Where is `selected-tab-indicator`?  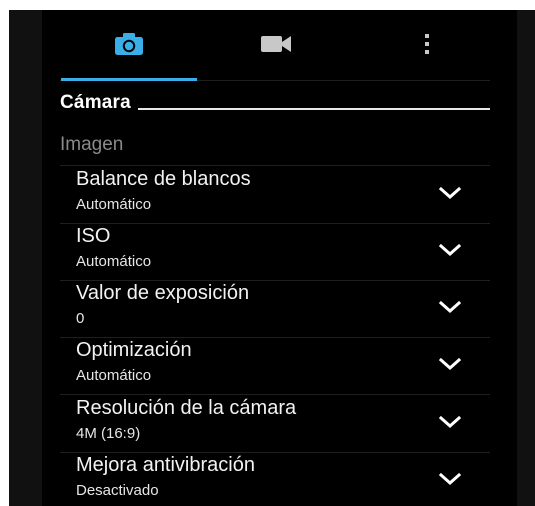
selected-tab-indicator is located at coordinates (129, 79).